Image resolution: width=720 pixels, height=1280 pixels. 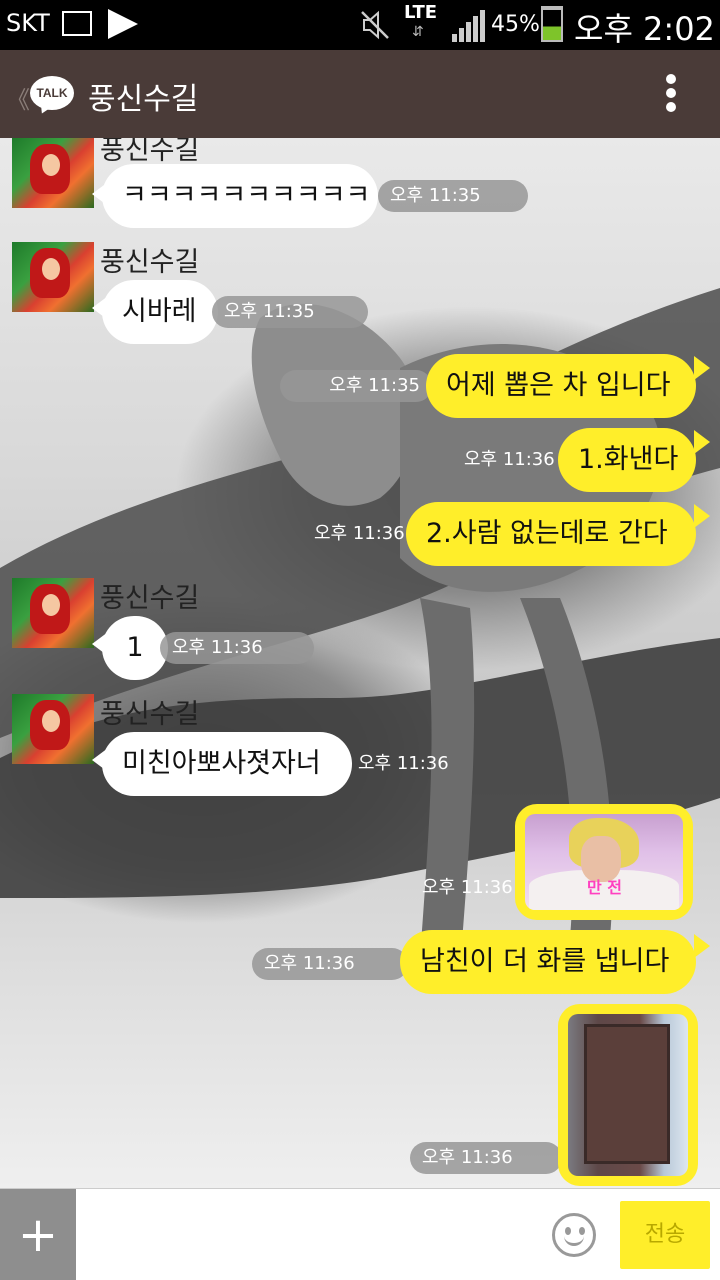 What do you see at coordinates (240, 196) in the screenshot?
I see `message-bubble: ㅋㅋㅋㅋㅋㅋㅋㅋㅋㅋ` at bounding box center [240, 196].